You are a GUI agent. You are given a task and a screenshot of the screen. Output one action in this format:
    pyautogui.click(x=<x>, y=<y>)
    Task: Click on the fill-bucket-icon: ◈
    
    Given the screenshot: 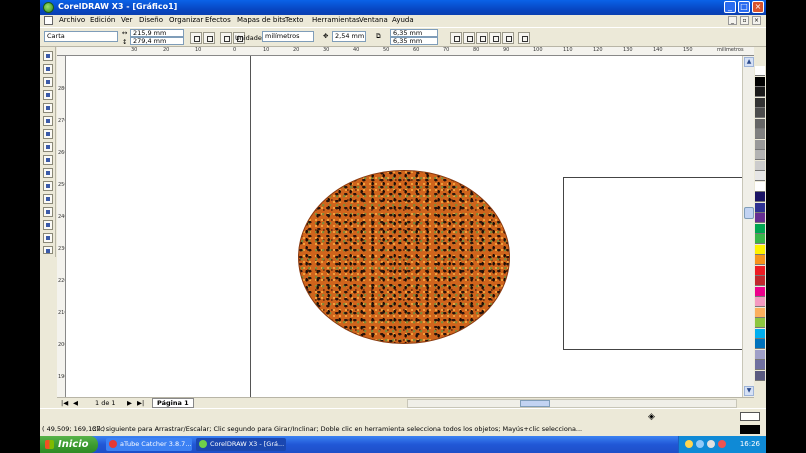 What is the action you would take?
    pyautogui.click(x=651, y=417)
    